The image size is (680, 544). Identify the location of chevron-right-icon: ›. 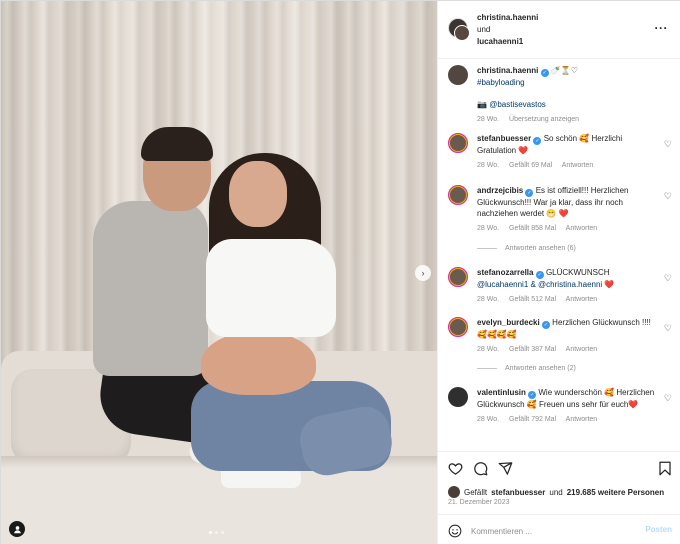
(423, 273).